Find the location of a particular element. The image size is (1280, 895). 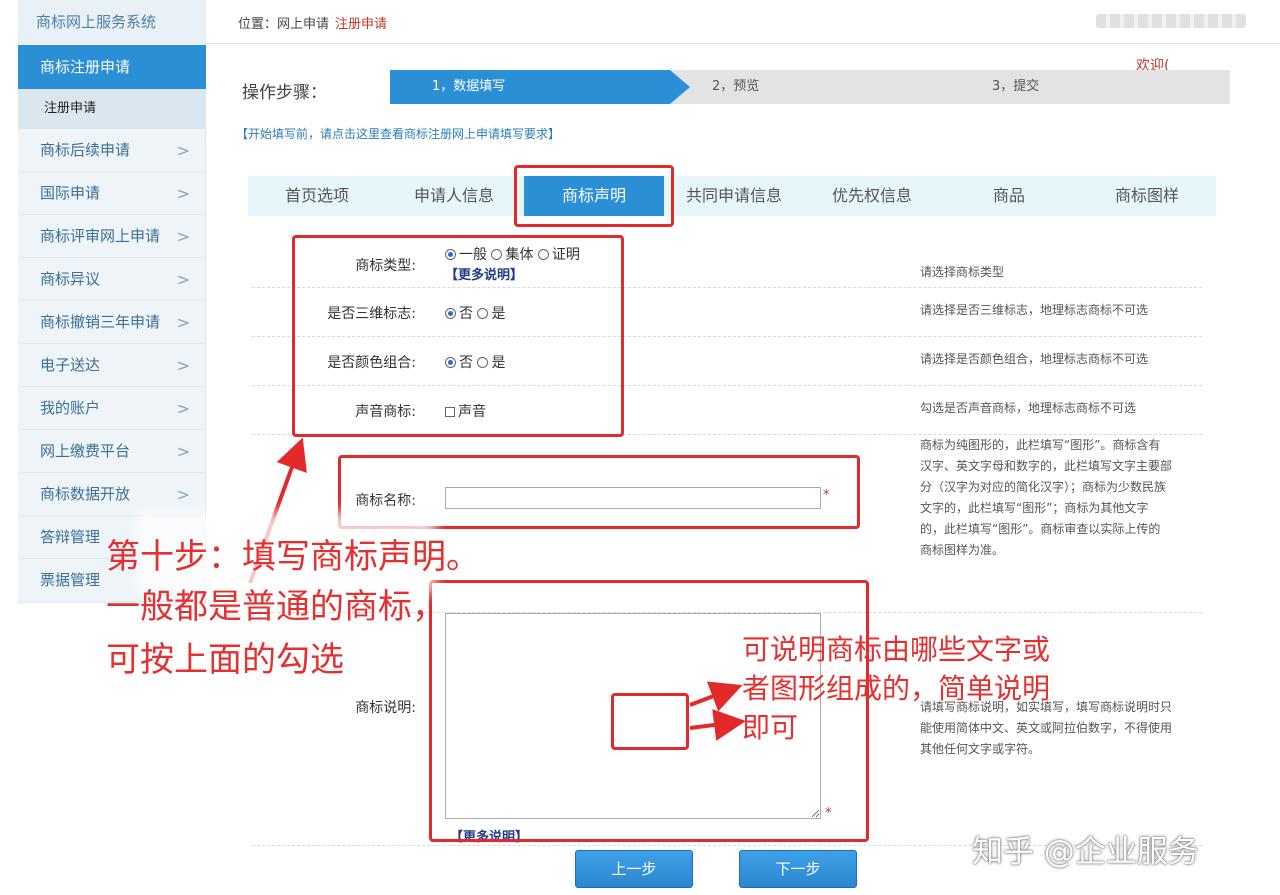

step-data-entry: 1，数据填写 is located at coordinates (540, 87).